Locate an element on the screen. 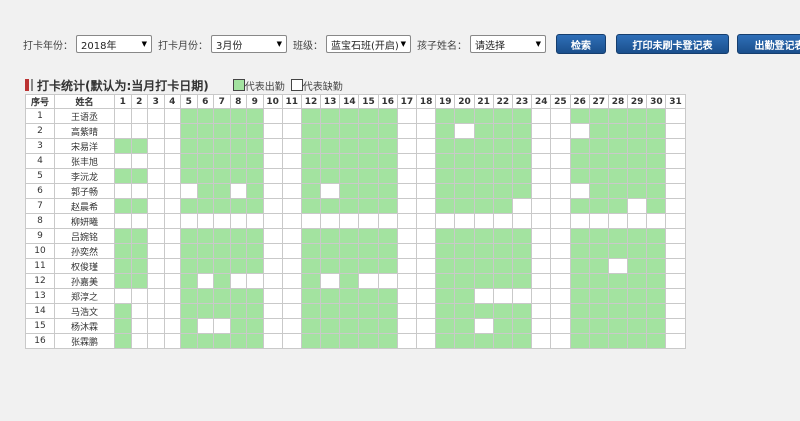  chevron-down-icon: ▼ is located at coordinates (538, 44).